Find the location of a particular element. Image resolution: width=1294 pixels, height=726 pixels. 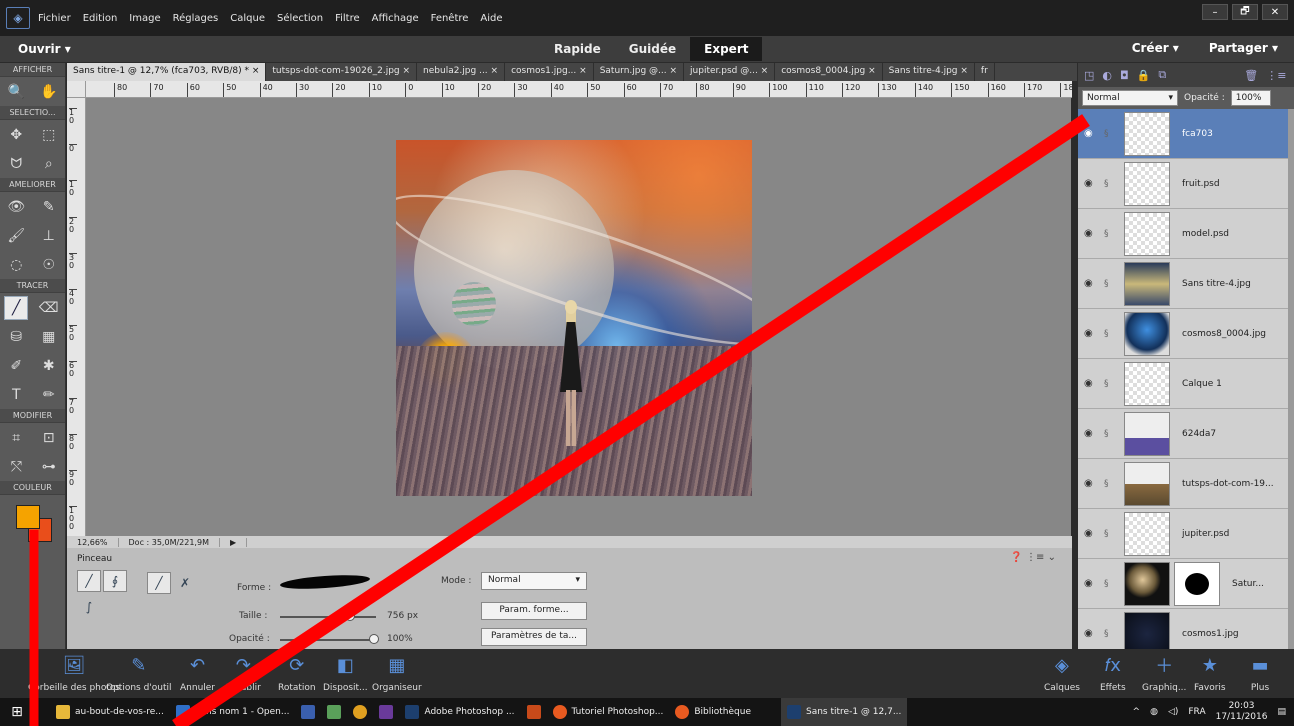

more-button: ▬ Plus is located at coordinates (1260, 673).